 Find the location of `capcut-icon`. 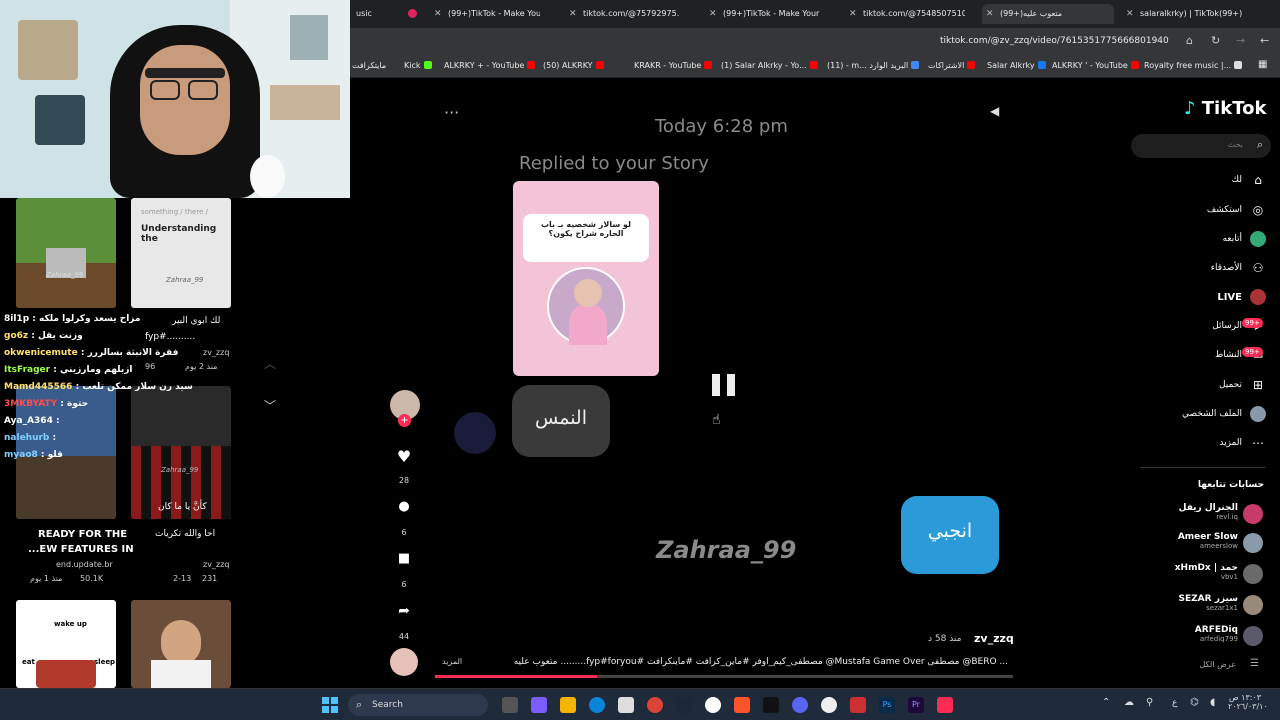

capcut-icon is located at coordinates (771, 705).